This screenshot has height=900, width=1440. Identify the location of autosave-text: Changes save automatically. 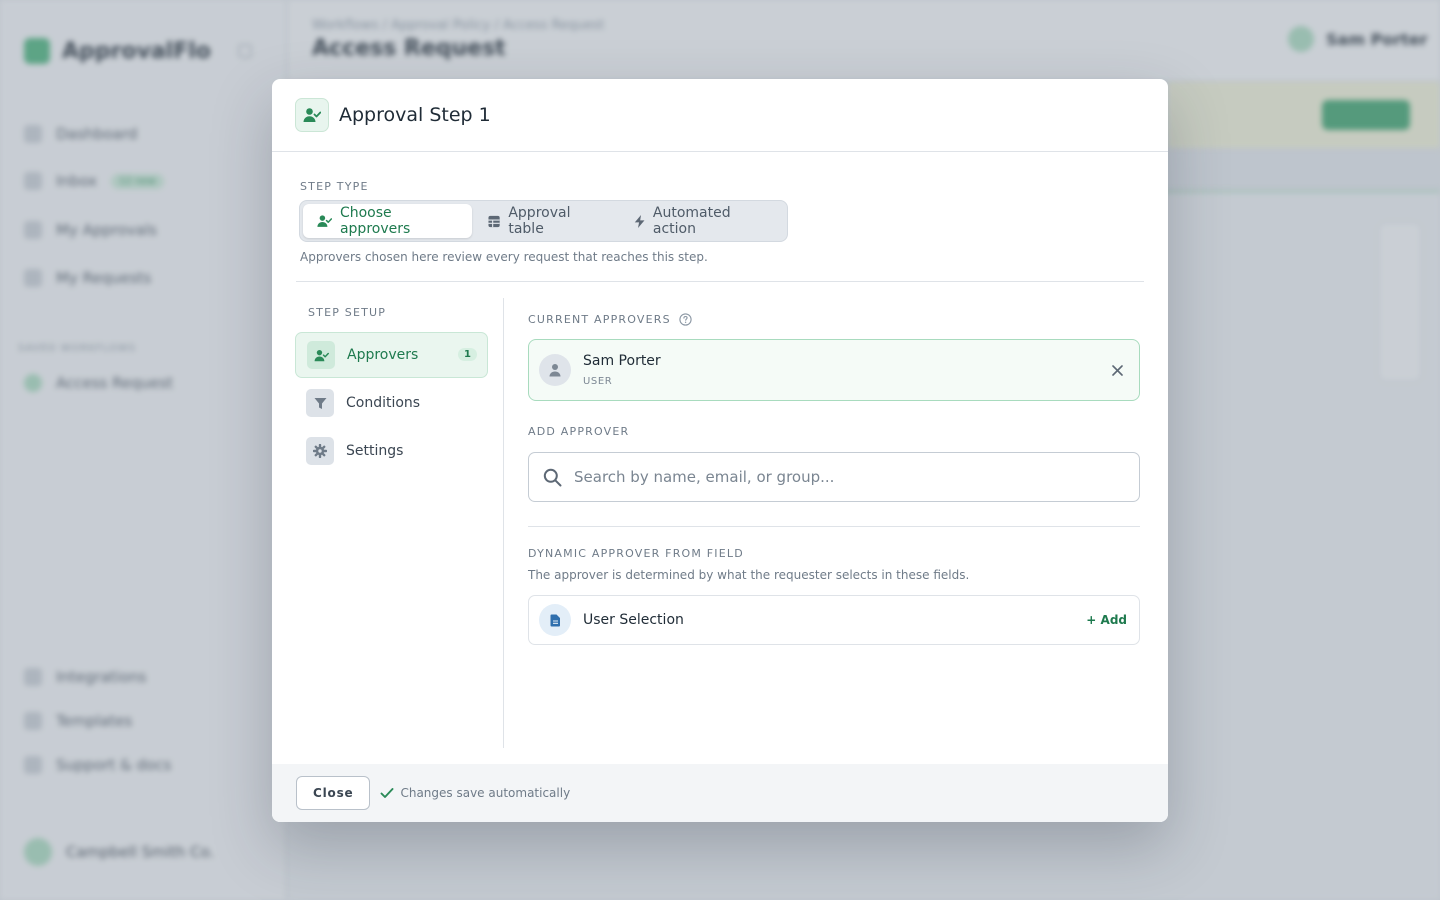
(485, 793).